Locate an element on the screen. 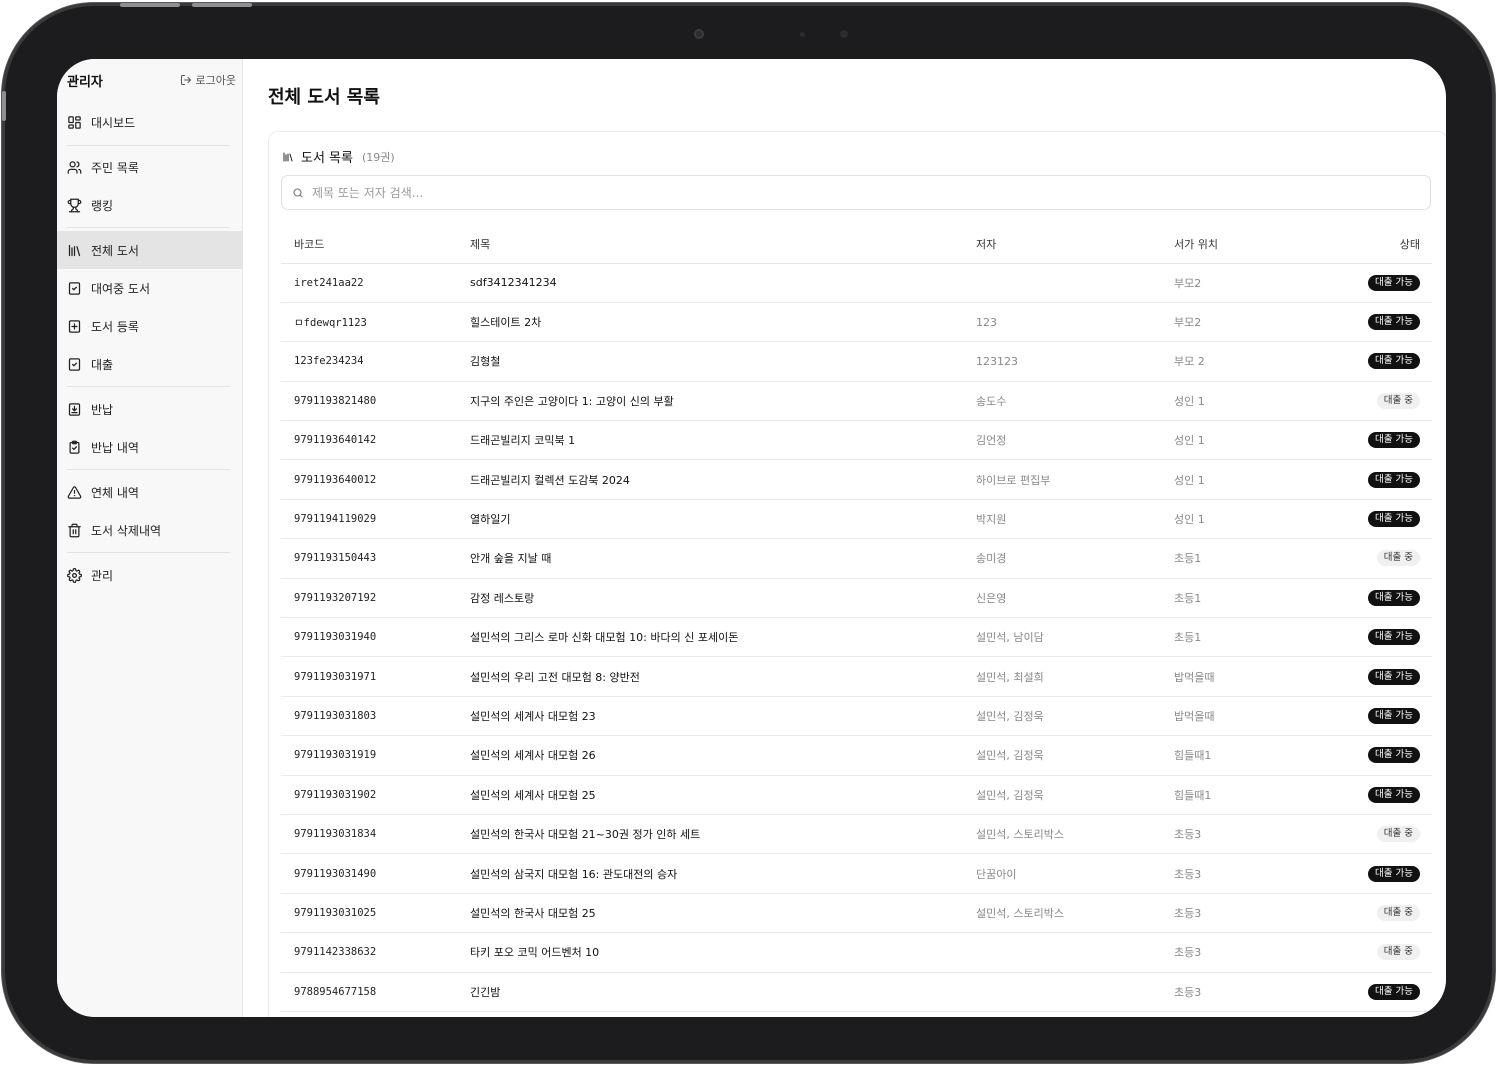 The width and height of the screenshot is (1497, 1066). author-cell: 설민석, 김정욱 is located at coordinates (1075, 795).